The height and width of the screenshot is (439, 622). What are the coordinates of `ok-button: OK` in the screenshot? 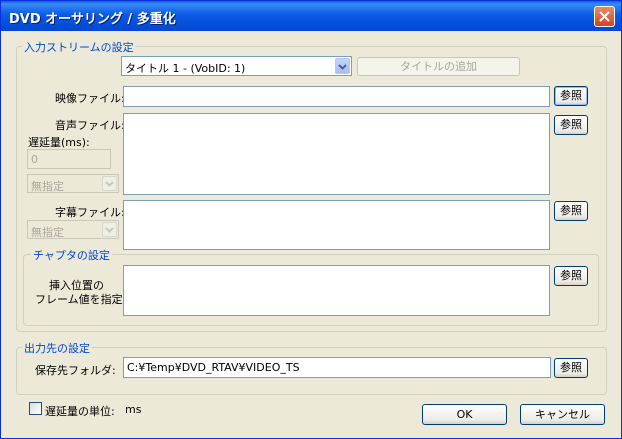 It's located at (464, 414).